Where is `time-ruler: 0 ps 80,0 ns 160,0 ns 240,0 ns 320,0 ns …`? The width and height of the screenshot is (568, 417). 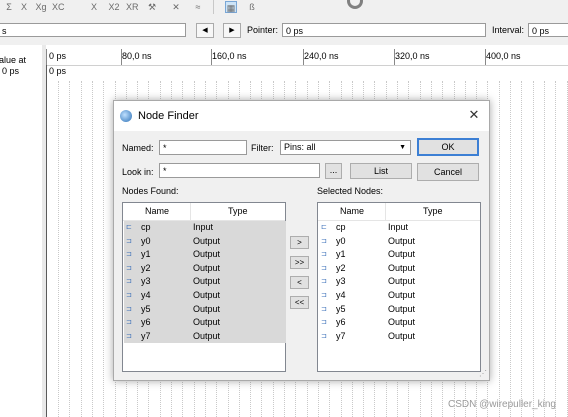
time-ruler: 0 ps 80,0 ns 160,0 ns 240,0 ns 320,0 ns … is located at coordinates (307, 57).